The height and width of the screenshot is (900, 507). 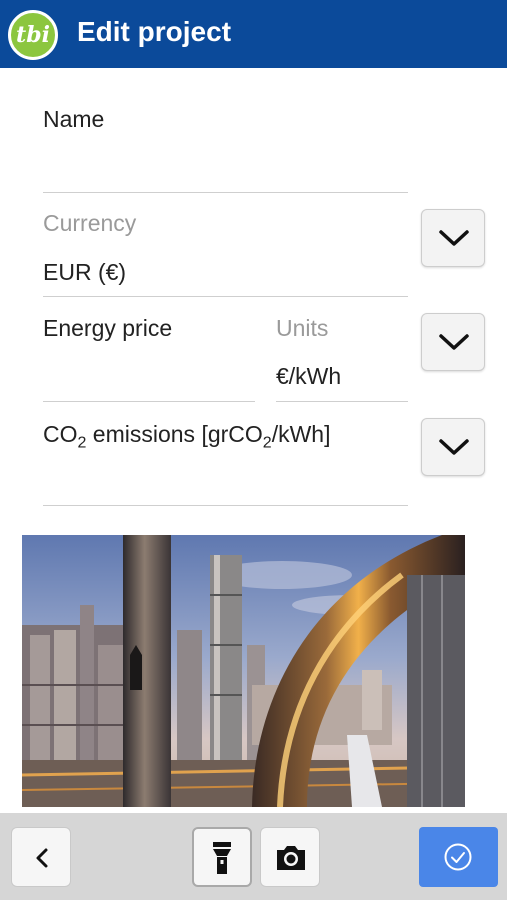 I want to click on app-bar: tbi Edit project, so click(x=253, y=34).